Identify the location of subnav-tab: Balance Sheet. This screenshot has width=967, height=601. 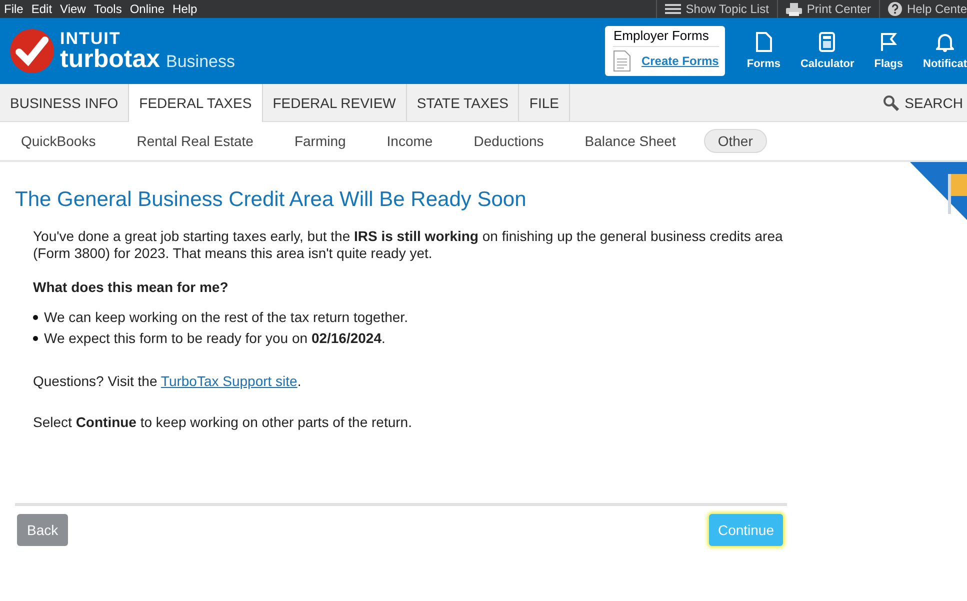
(630, 141).